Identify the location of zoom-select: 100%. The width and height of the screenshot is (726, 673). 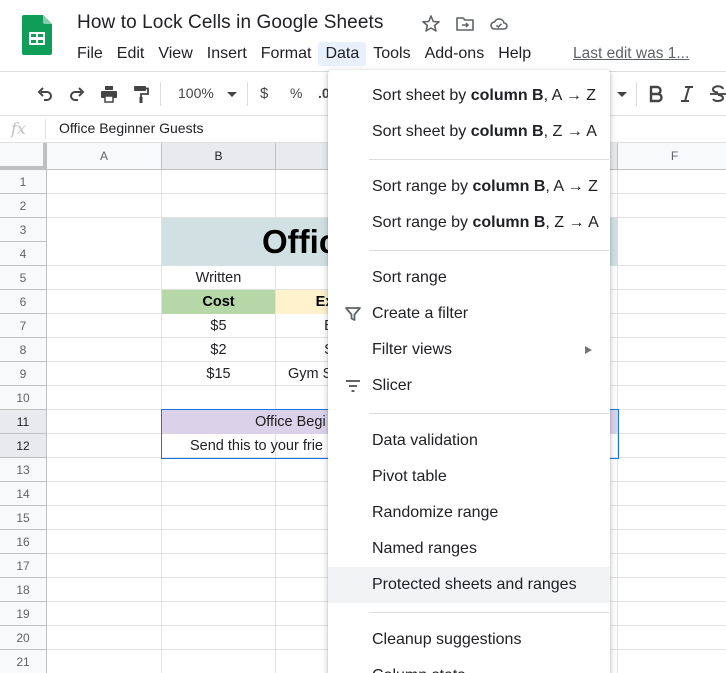
(196, 93).